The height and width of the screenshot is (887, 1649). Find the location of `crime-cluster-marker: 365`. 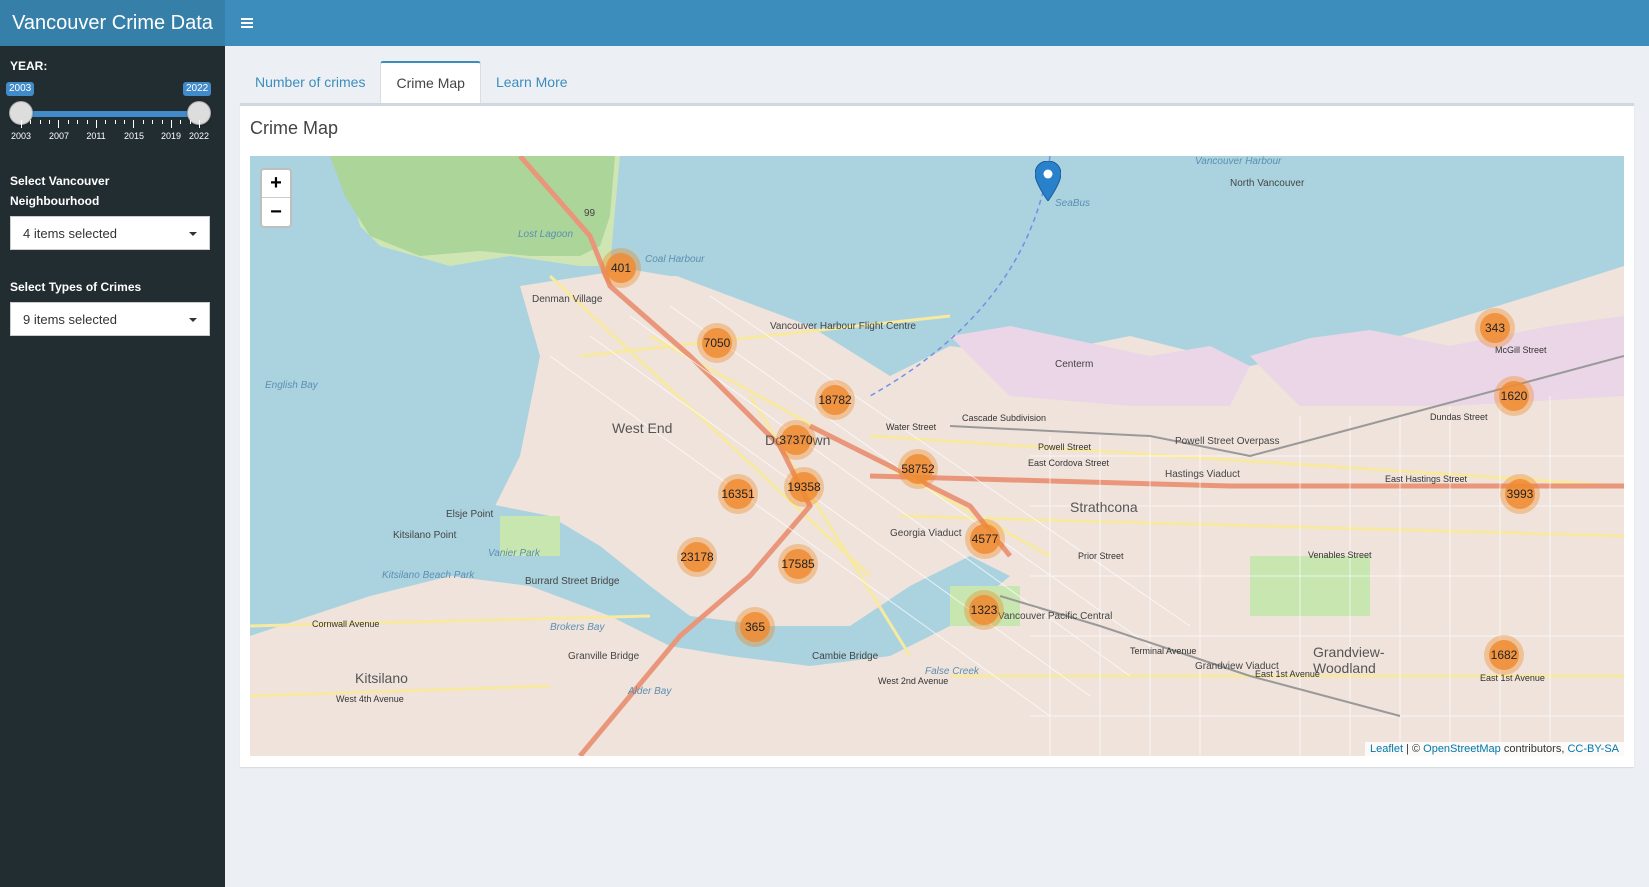

crime-cluster-marker: 365 is located at coordinates (755, 627).